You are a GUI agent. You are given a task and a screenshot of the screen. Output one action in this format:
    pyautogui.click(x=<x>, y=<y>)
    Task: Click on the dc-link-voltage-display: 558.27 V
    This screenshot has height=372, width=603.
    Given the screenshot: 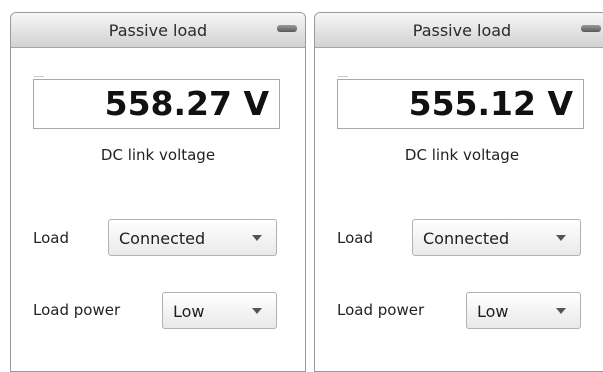 What is the action you would take?
    pyautogui.click(x=156, y=102)
    